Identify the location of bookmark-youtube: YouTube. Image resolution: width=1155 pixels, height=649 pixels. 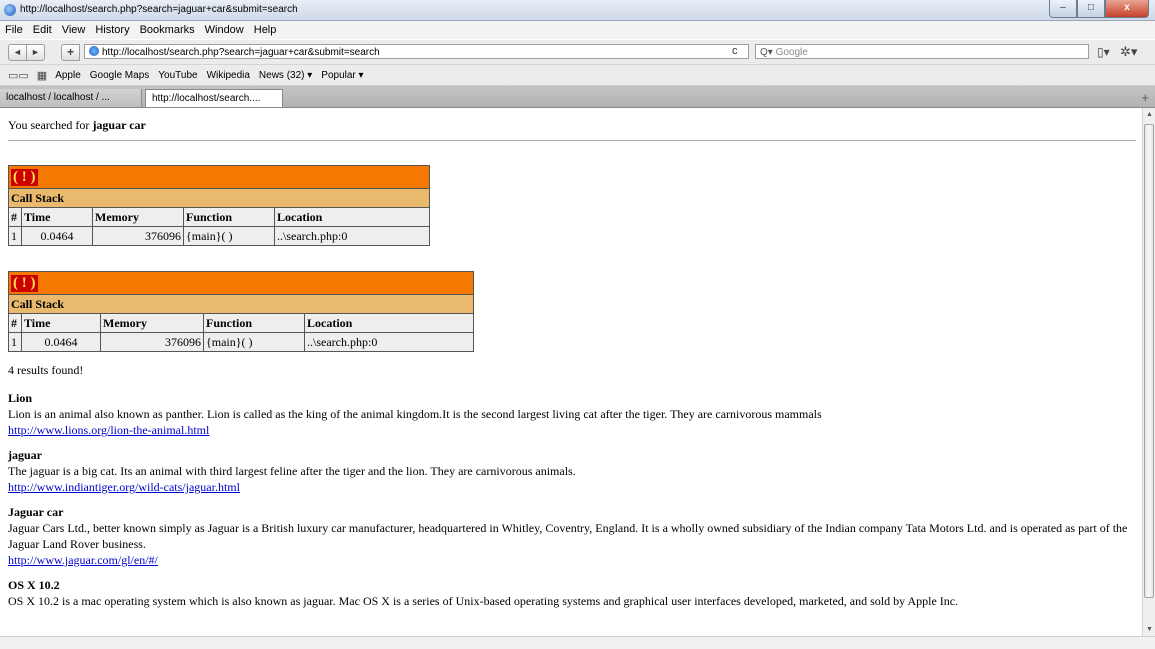
(177, 75).